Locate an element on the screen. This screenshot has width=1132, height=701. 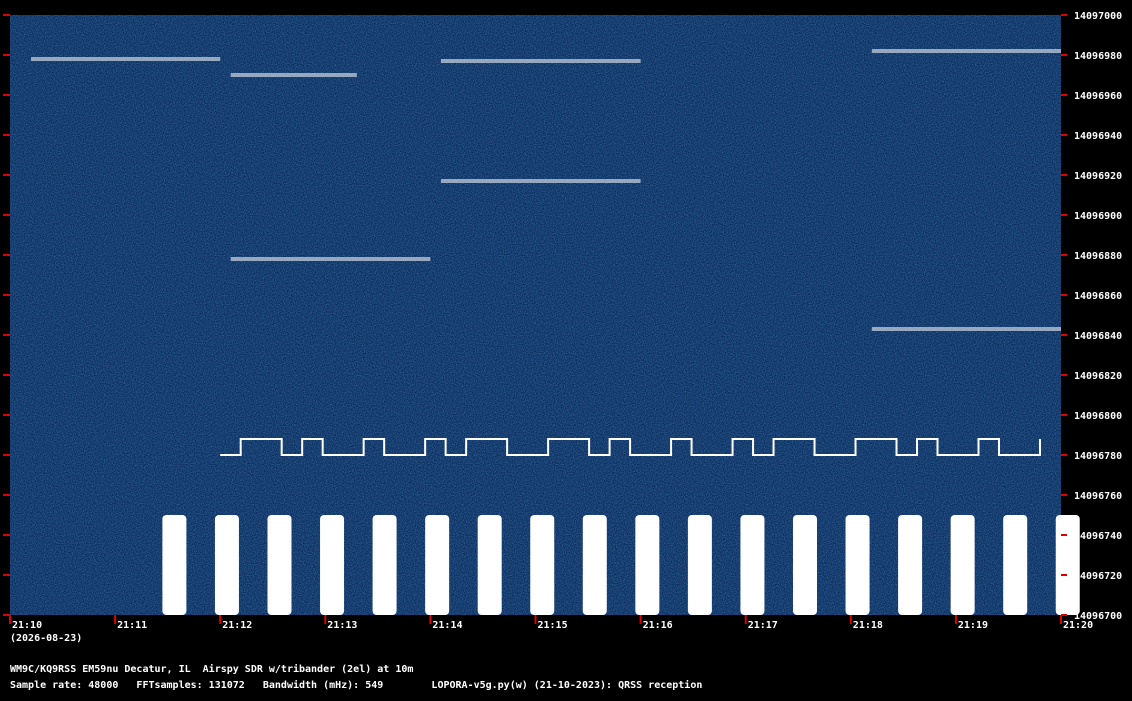
x-tick-label-10: 21:20 is located at coordinates (1078, 625).